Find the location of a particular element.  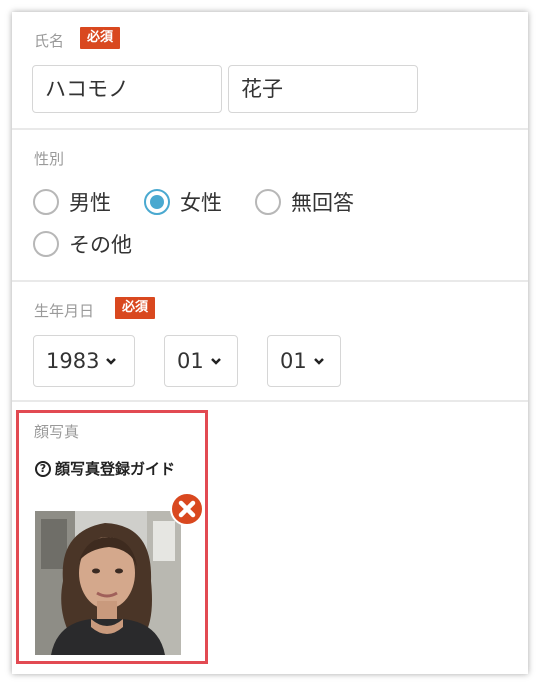

remove-photo-button is located at coordinates (187, 509).